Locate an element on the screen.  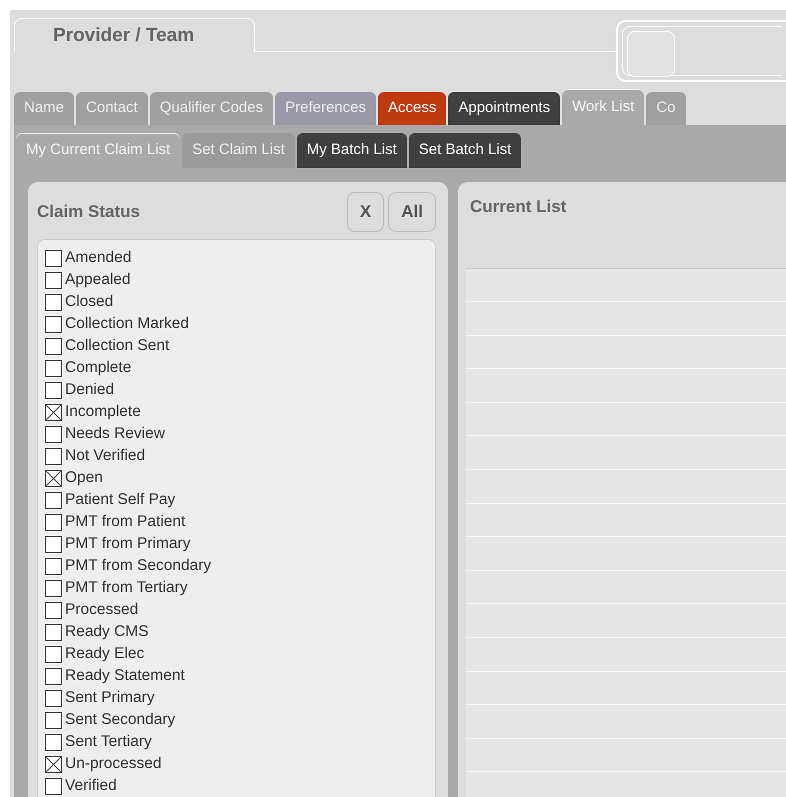
checkbox-label: Sent Tertiary is located at coordinates (108, 742).